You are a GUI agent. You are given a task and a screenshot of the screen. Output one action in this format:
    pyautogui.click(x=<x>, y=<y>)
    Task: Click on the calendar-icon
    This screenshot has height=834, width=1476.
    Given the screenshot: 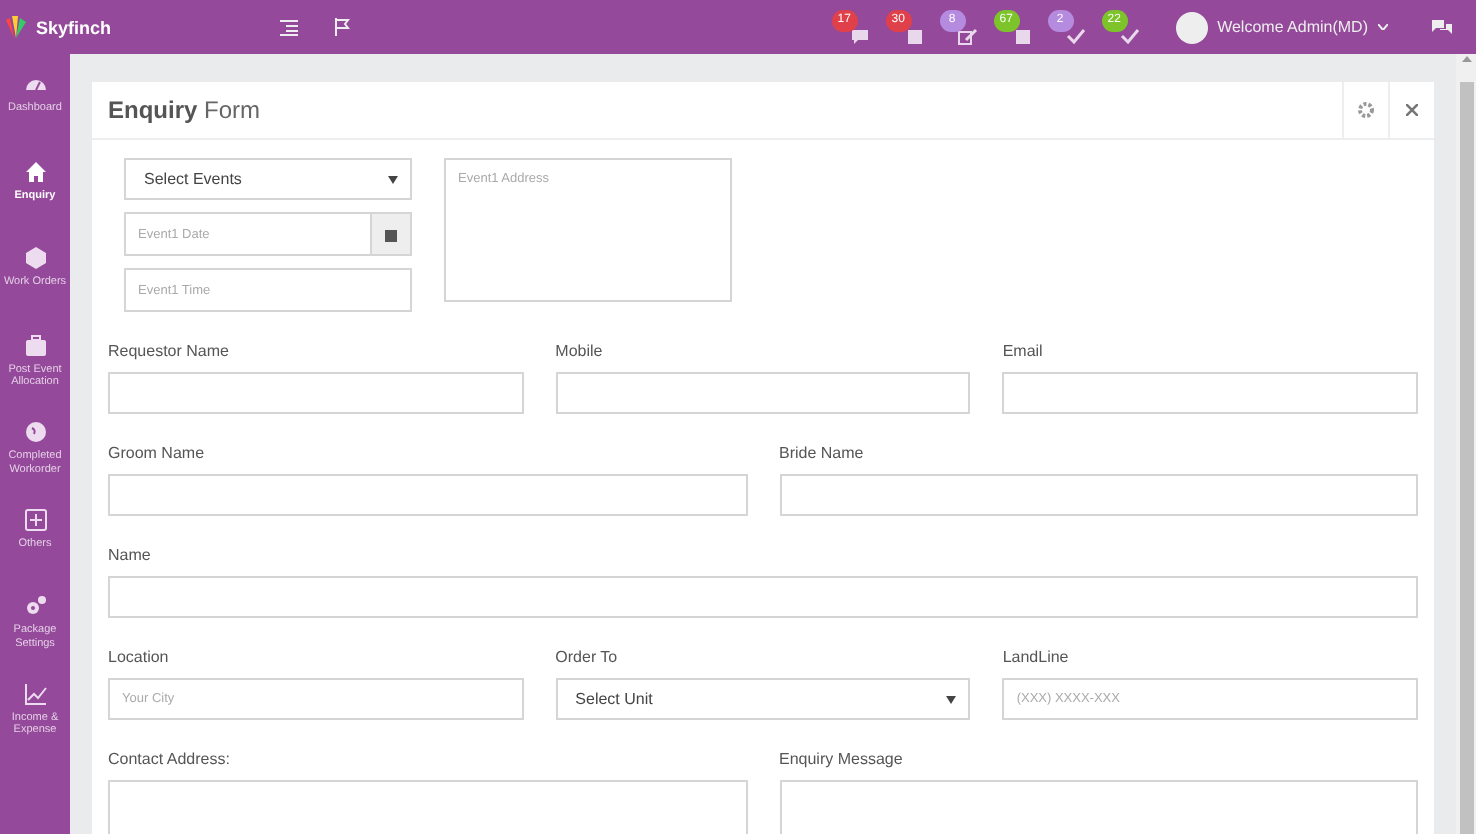 What is the action you would take?
    pyautogui.click(x=391, y=234)
    